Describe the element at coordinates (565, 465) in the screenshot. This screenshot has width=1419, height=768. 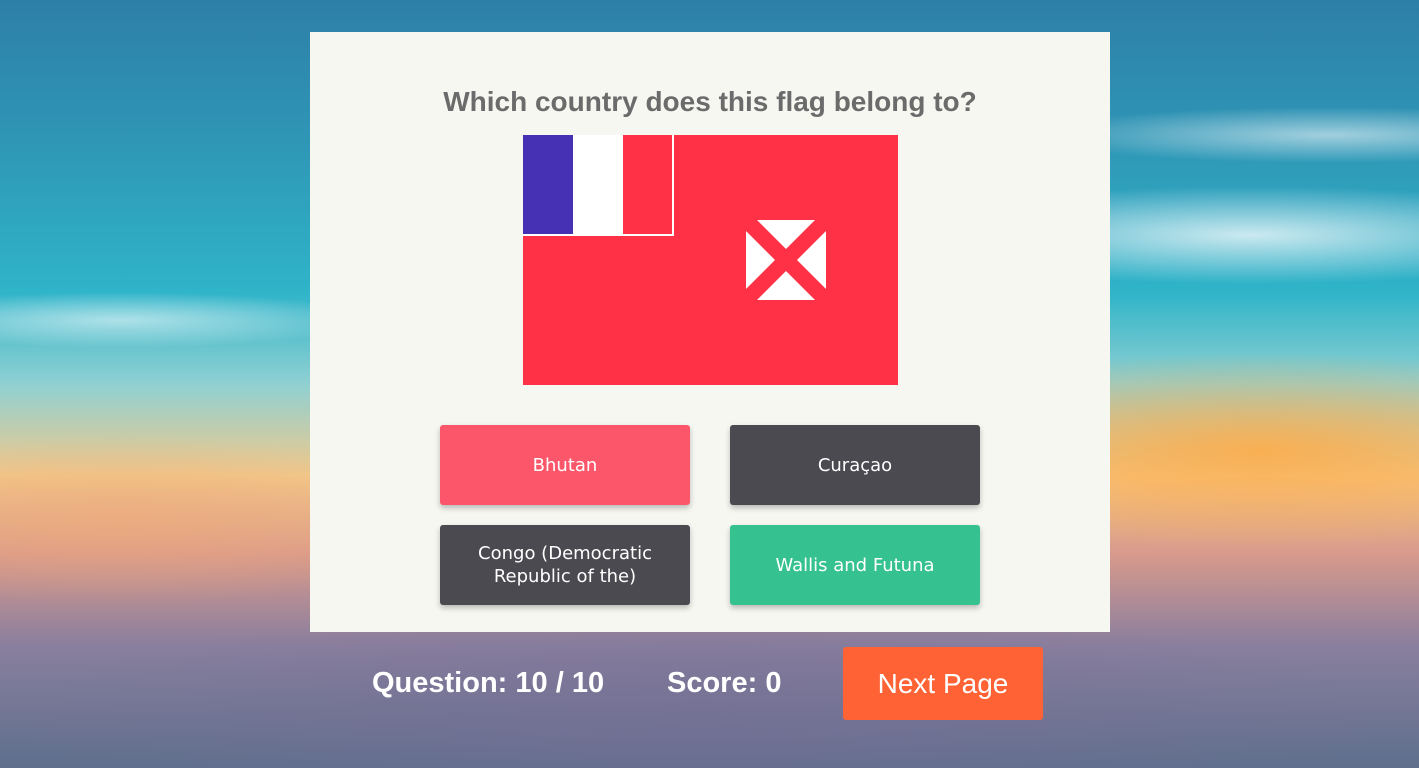
I see `answer-button-bhutan: Bhutan` at that location.